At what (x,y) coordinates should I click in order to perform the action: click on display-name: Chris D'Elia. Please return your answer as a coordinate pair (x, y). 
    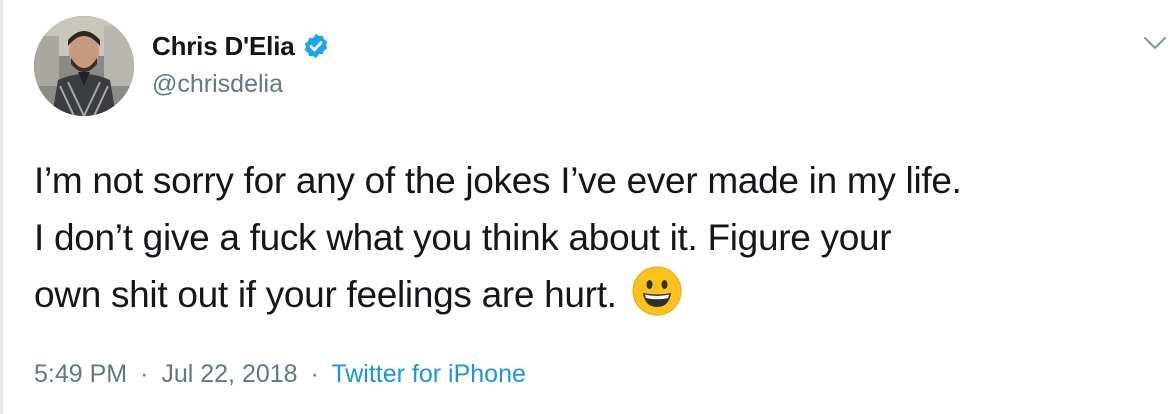
    Looking at the image, I should click on (223, 46).